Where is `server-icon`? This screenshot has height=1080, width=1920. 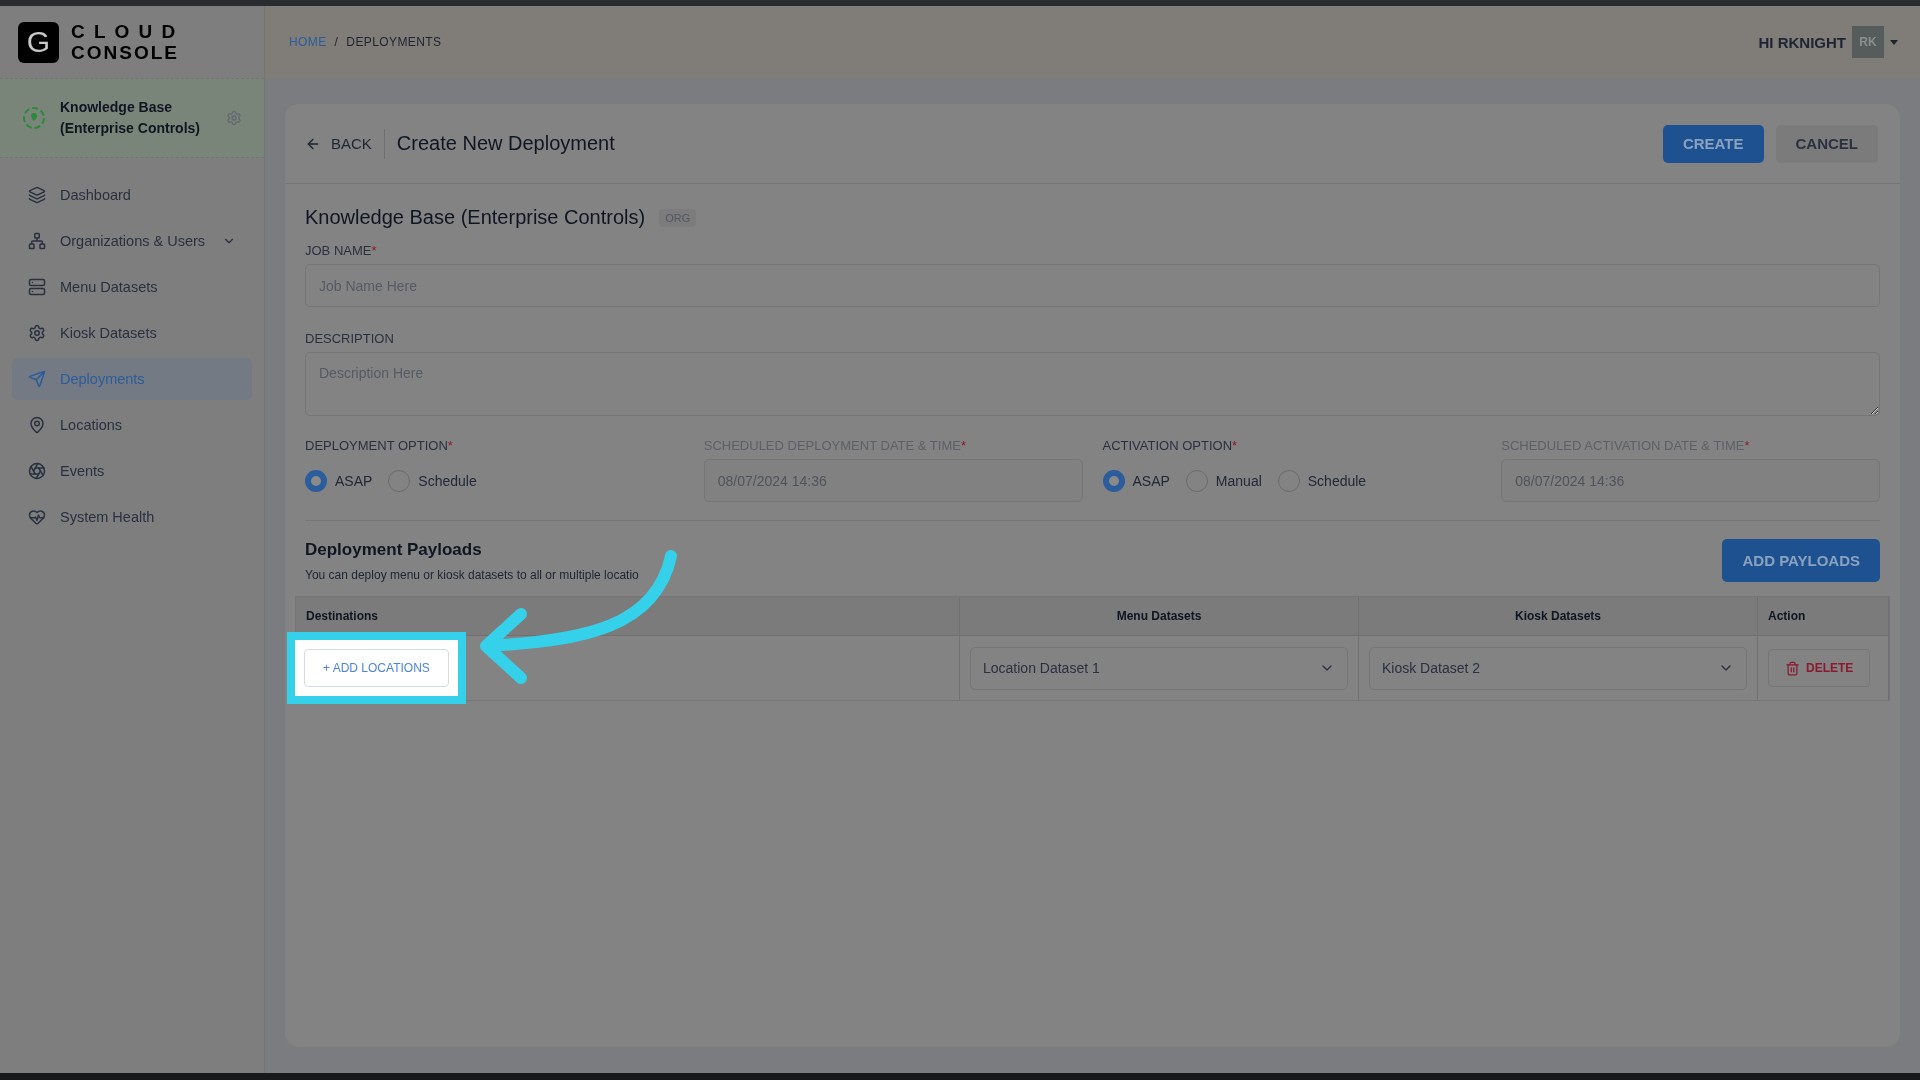
server-icon is located at coordinates (37, 287).